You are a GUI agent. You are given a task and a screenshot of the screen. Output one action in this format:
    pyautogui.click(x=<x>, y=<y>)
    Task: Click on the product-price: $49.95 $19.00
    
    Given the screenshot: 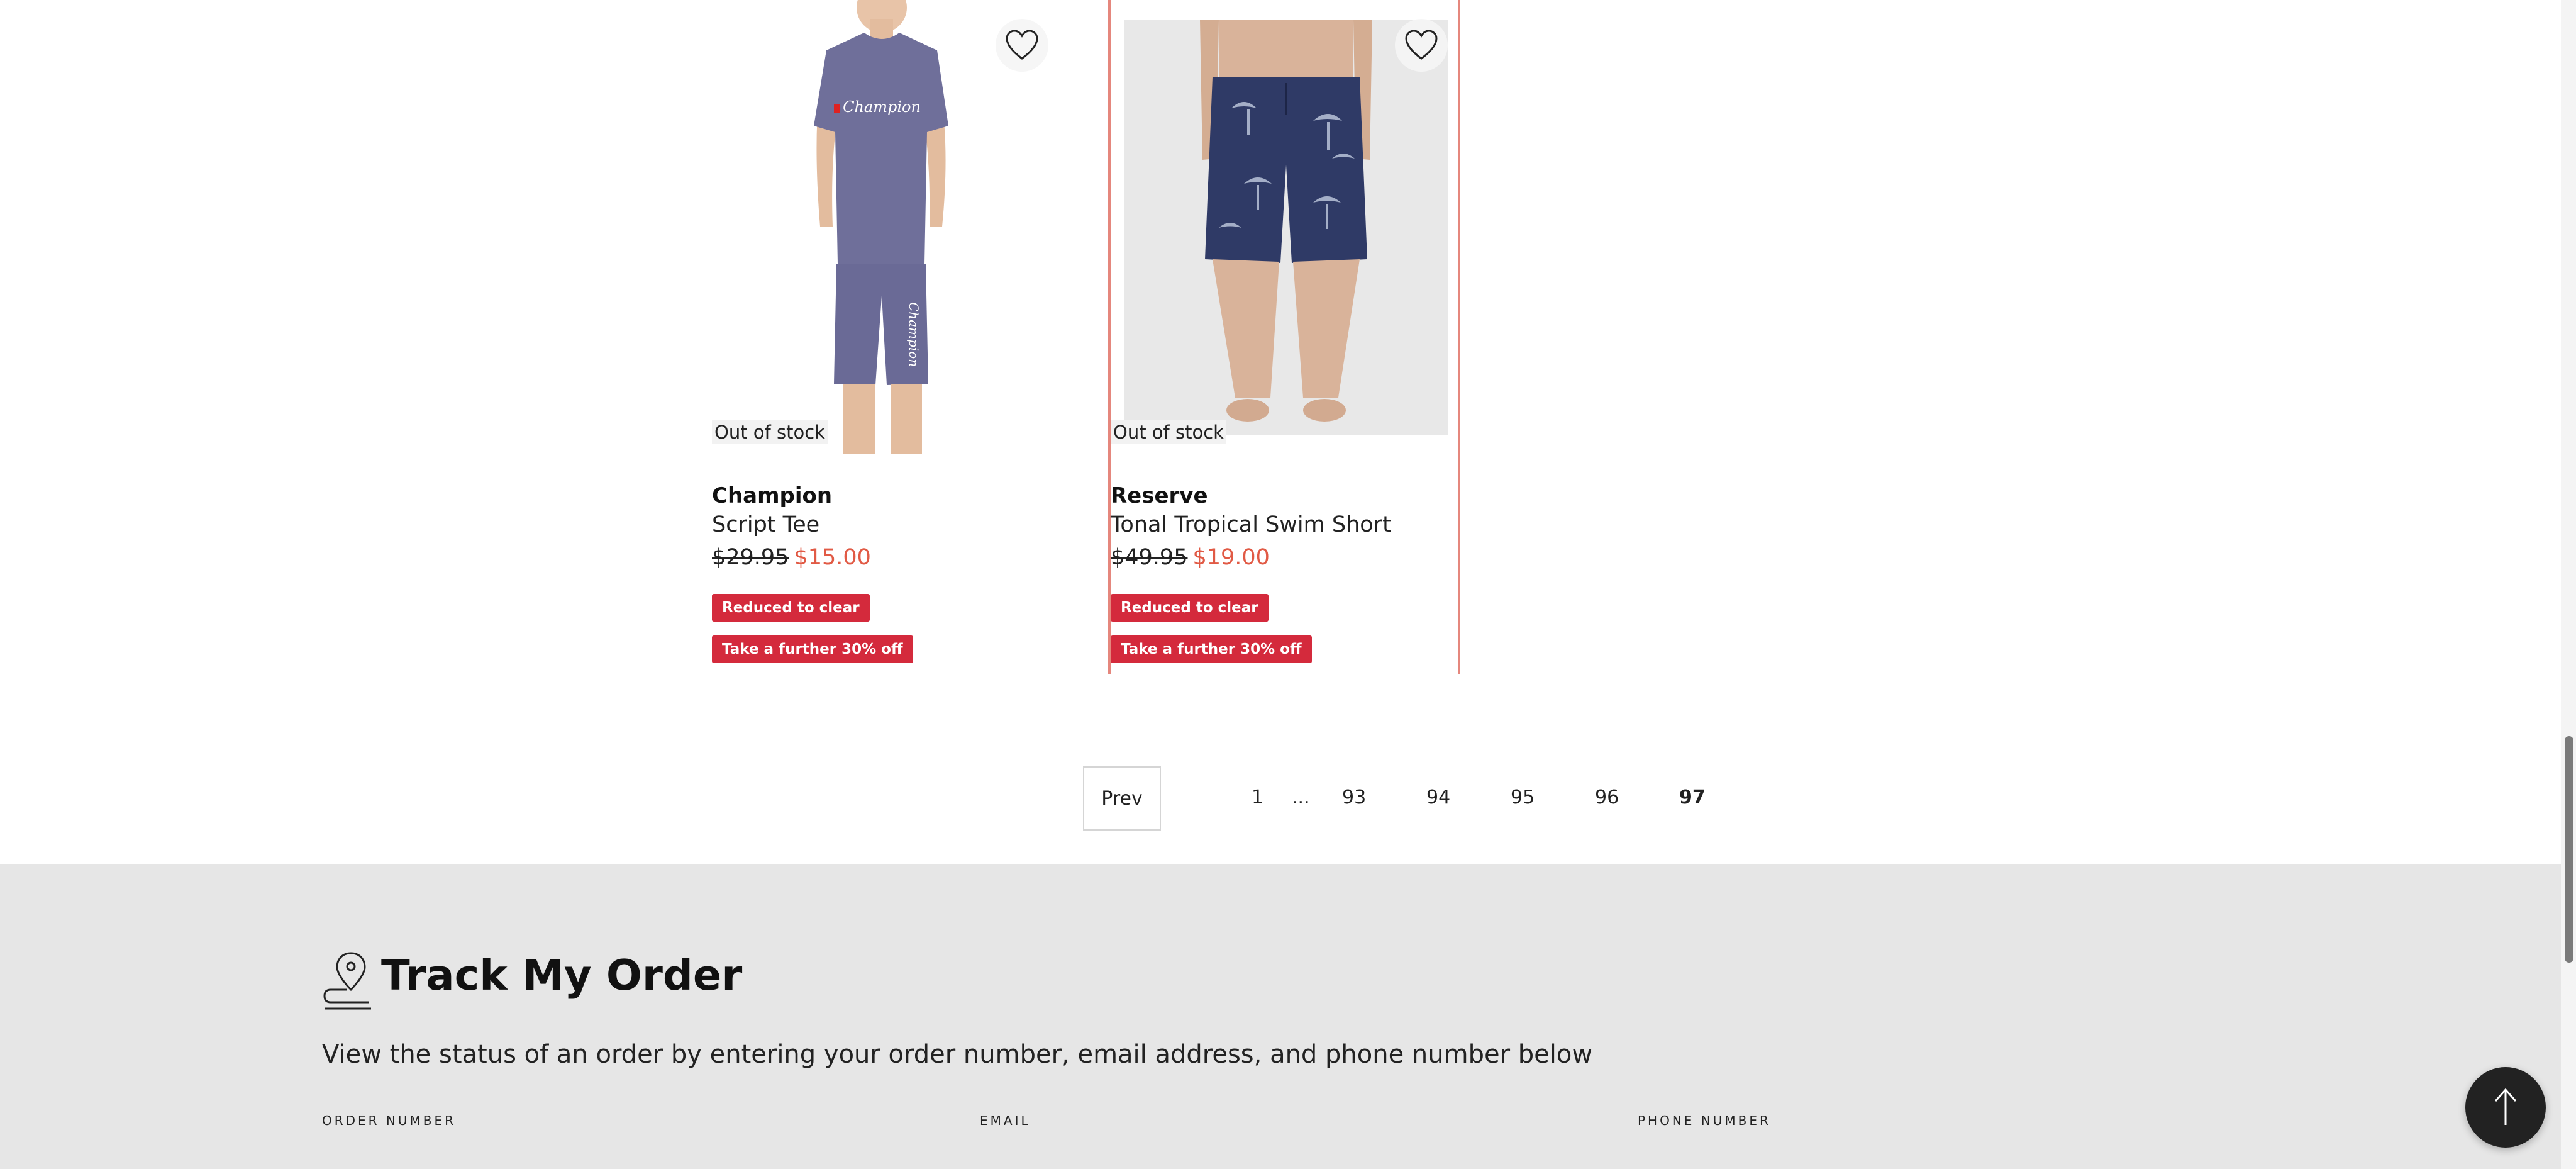 What is the action you would take?
    pyautogui.click(x=1190, y=558)
    